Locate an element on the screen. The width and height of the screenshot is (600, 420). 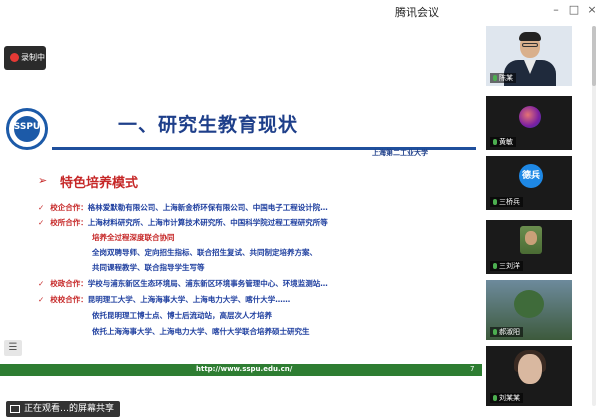
bullet-label: 校企合作： is located at coordinates (69, 207).